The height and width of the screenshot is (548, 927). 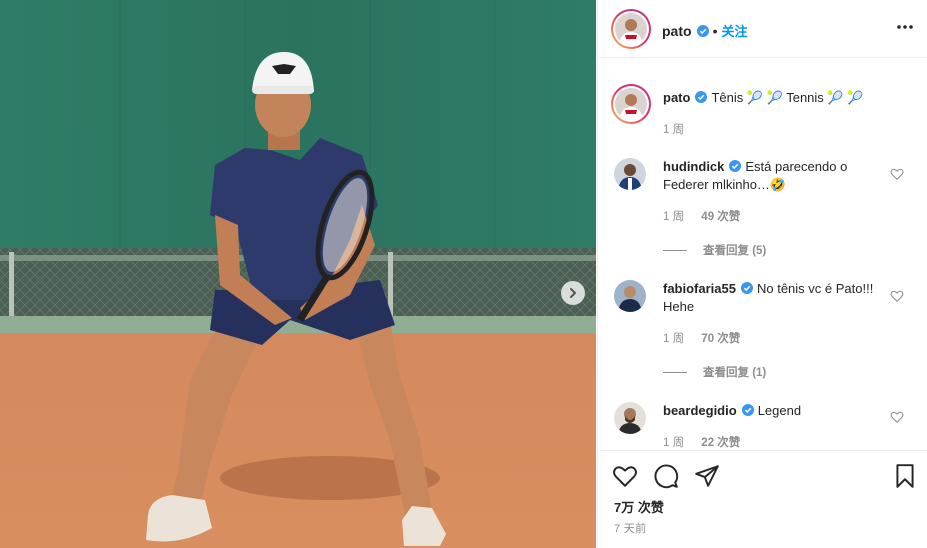 I want to click on comment-likes: 49 次赞, so click(x=720, y=217).